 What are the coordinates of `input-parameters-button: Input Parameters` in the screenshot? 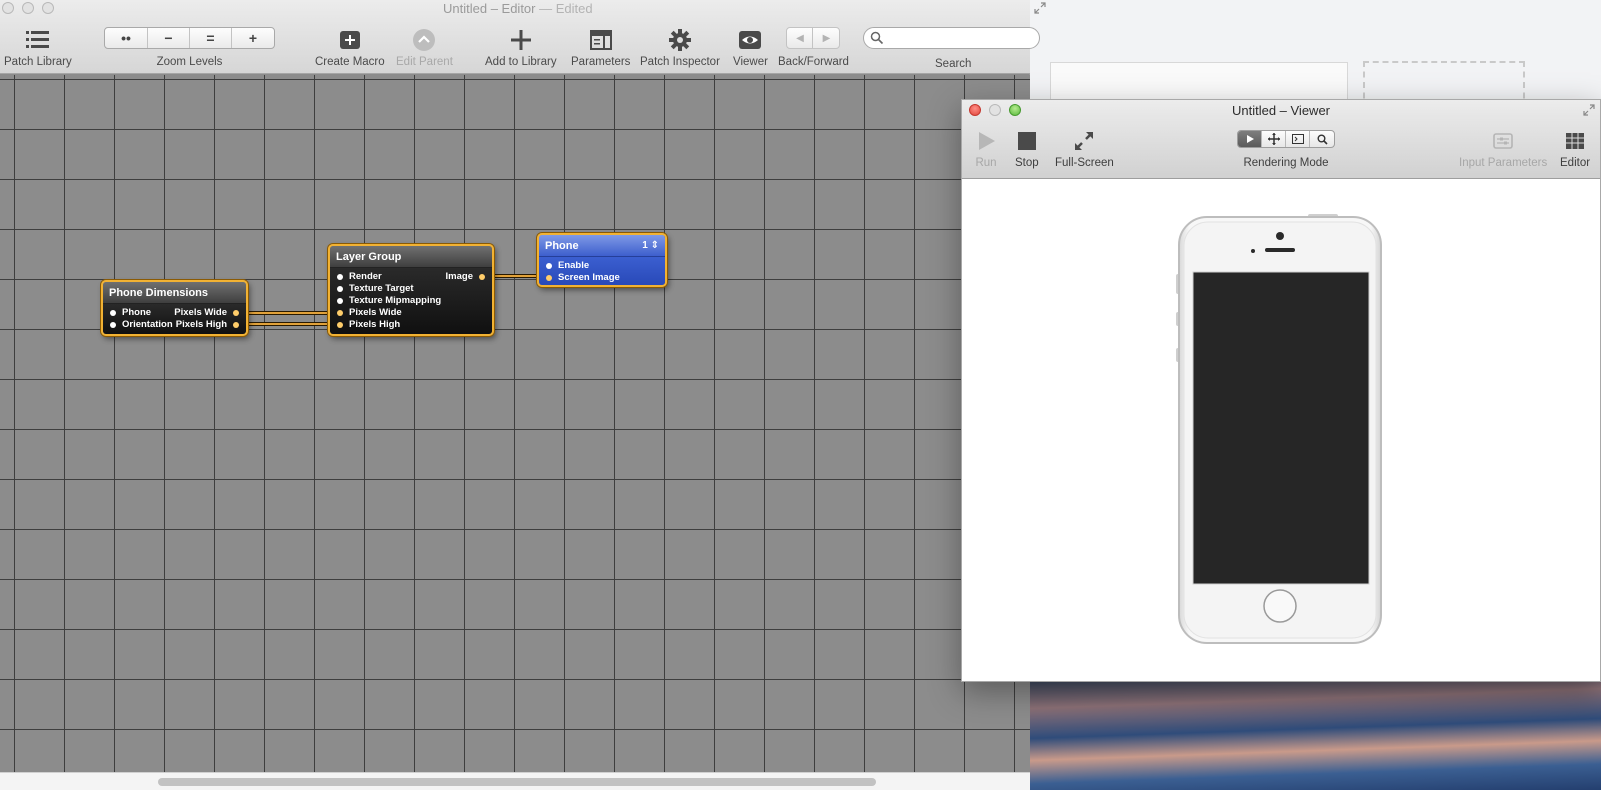 It's located at (1503, 149).